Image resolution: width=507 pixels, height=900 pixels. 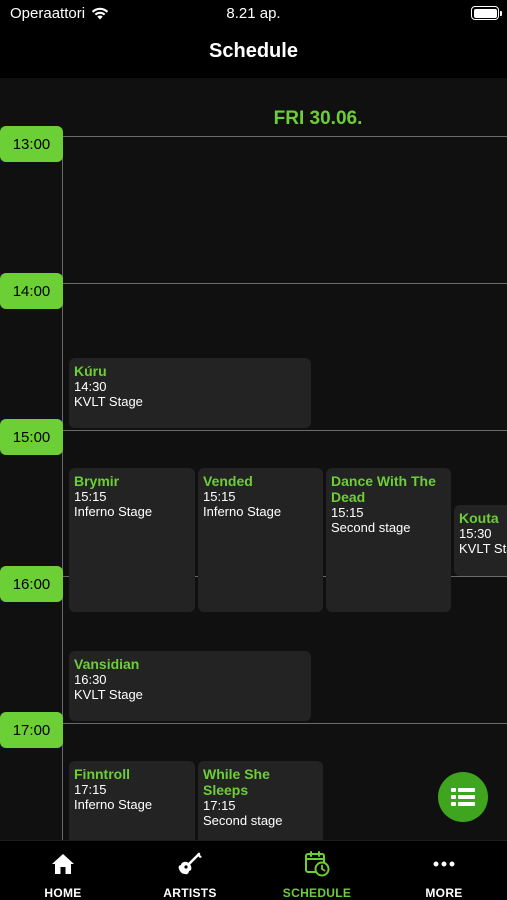 What do you see at coordinates (383, 489) in the screenshot?
I see `event-name: Dance With The Dead` at bounding box center [383, 489].